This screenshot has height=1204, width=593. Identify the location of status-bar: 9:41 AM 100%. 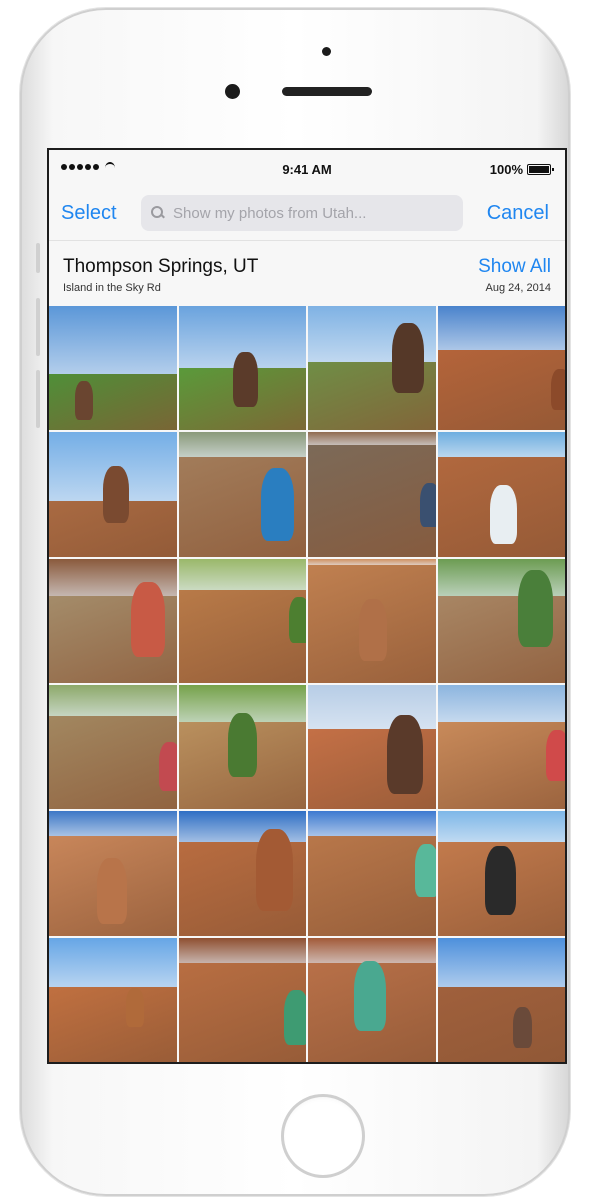
(307, 169).